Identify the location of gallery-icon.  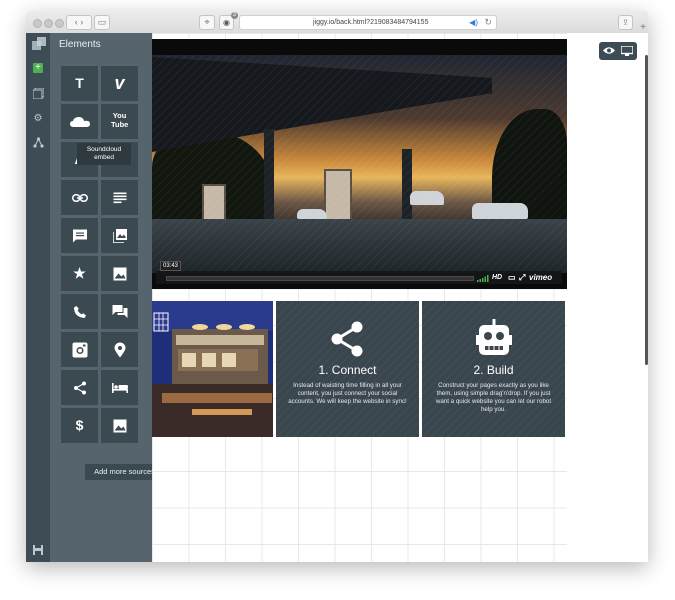
(119, 235).